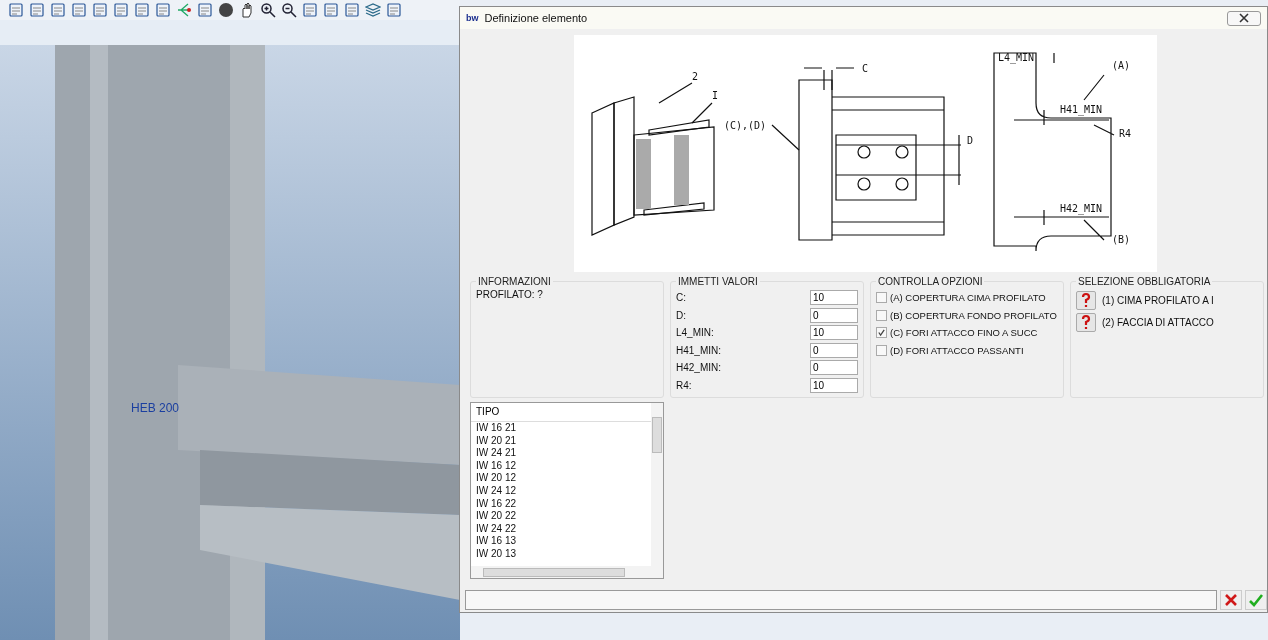 Image resolution: width=1268 pixels, height=640 pixels. What do you see at coordinates (1081, 109) in the screenshot?
I see `dimension-label: H41_MIN` at bounding box center [1081, 109].